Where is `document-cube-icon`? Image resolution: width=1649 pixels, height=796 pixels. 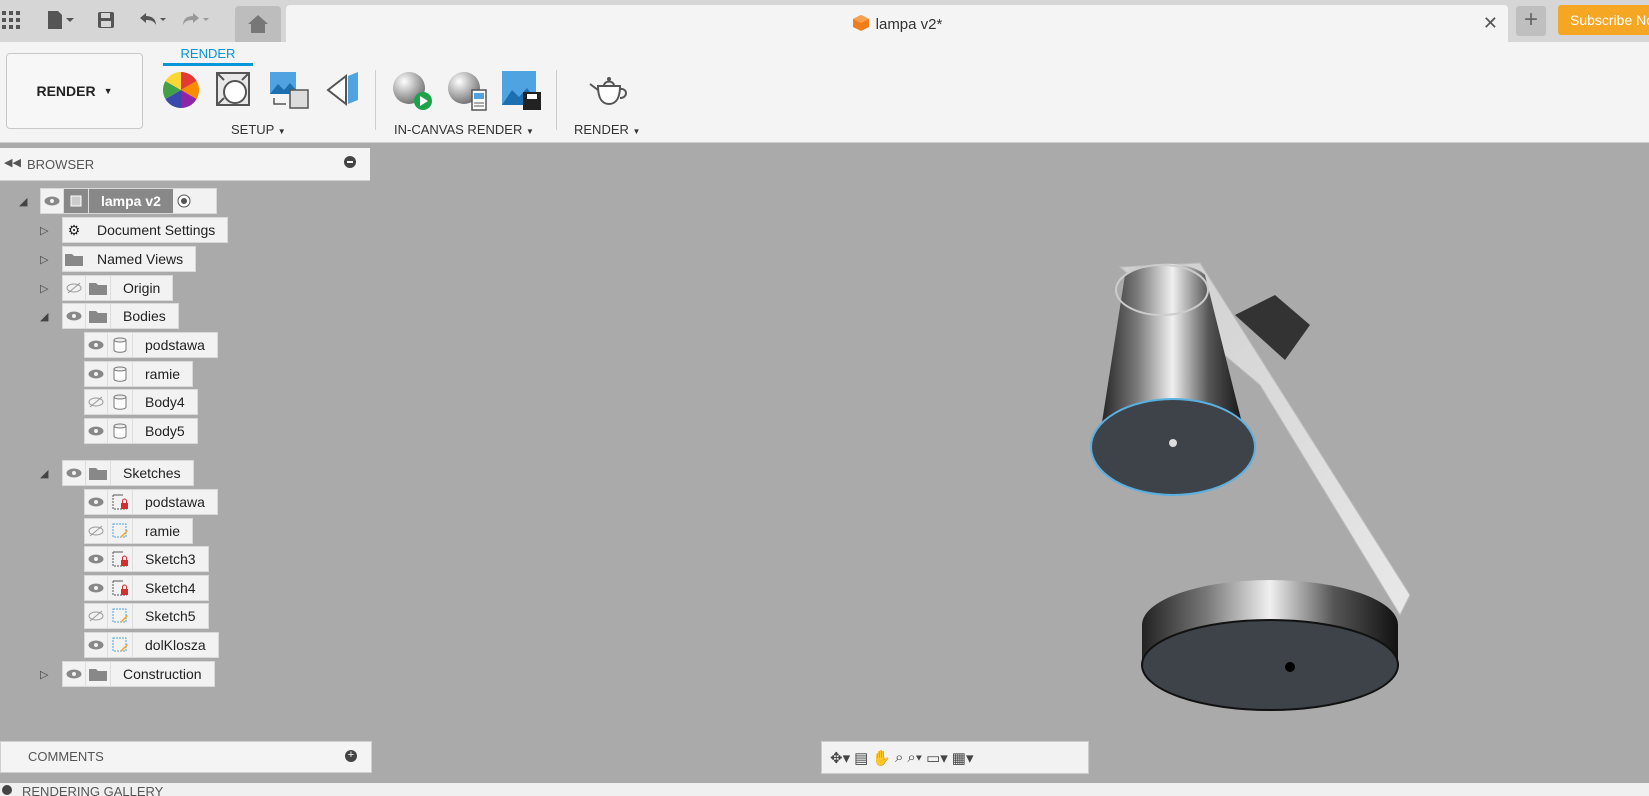 document-cube-icon is located at coordinates (860, 23).